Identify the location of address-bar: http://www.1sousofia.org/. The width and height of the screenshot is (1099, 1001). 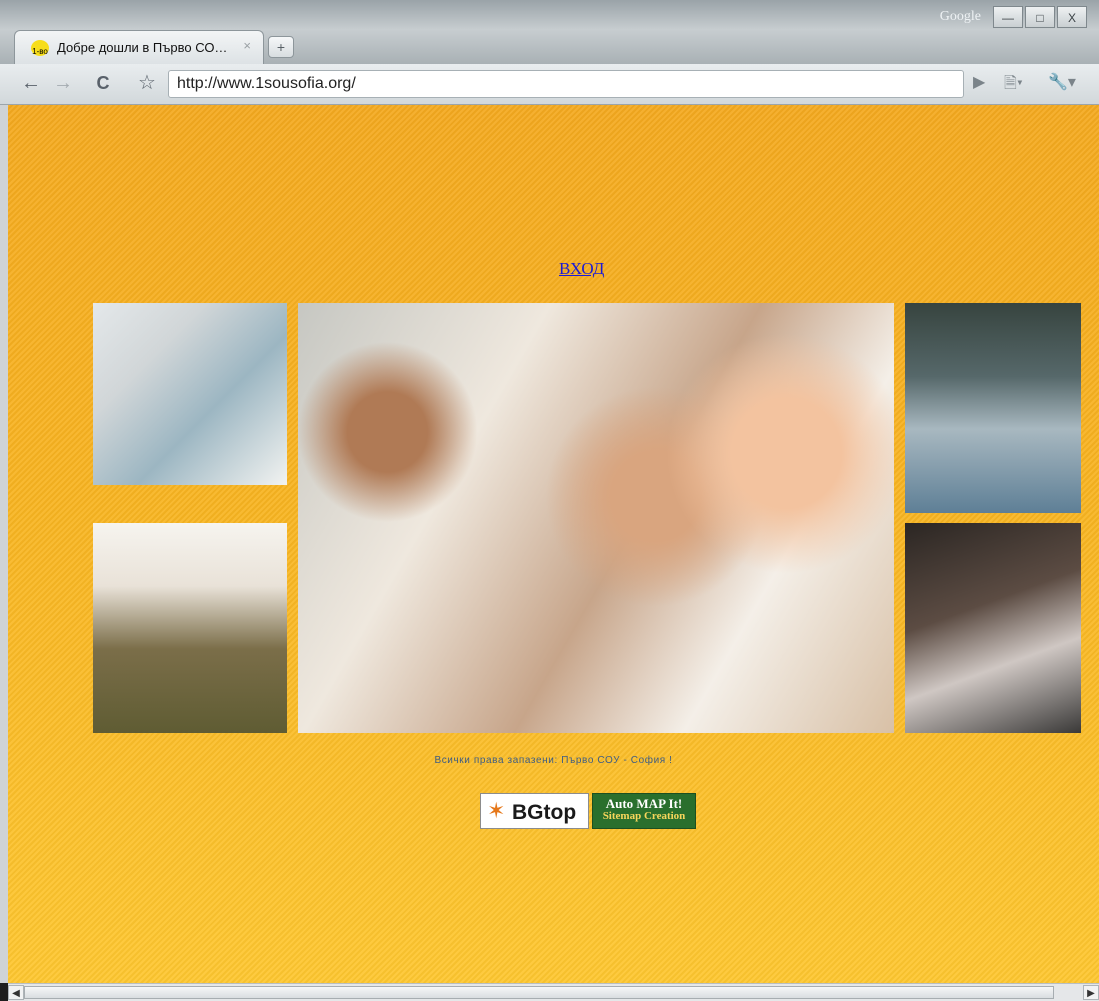
(566, 84).